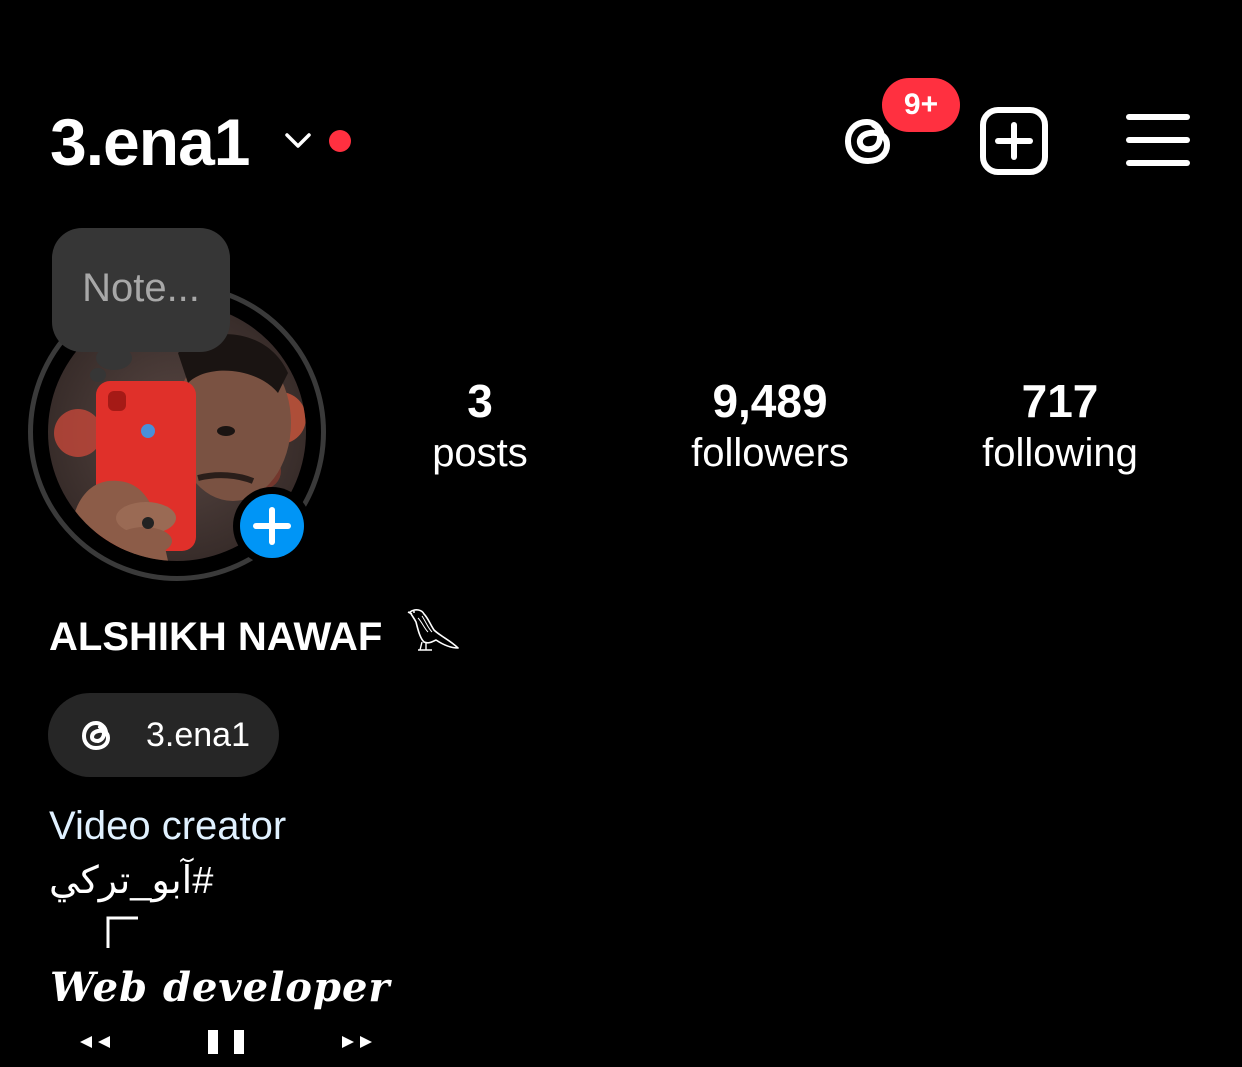 The width and height of the screenshot is (1242, 1067). I want to click on threads-icon, so click(96, 735).